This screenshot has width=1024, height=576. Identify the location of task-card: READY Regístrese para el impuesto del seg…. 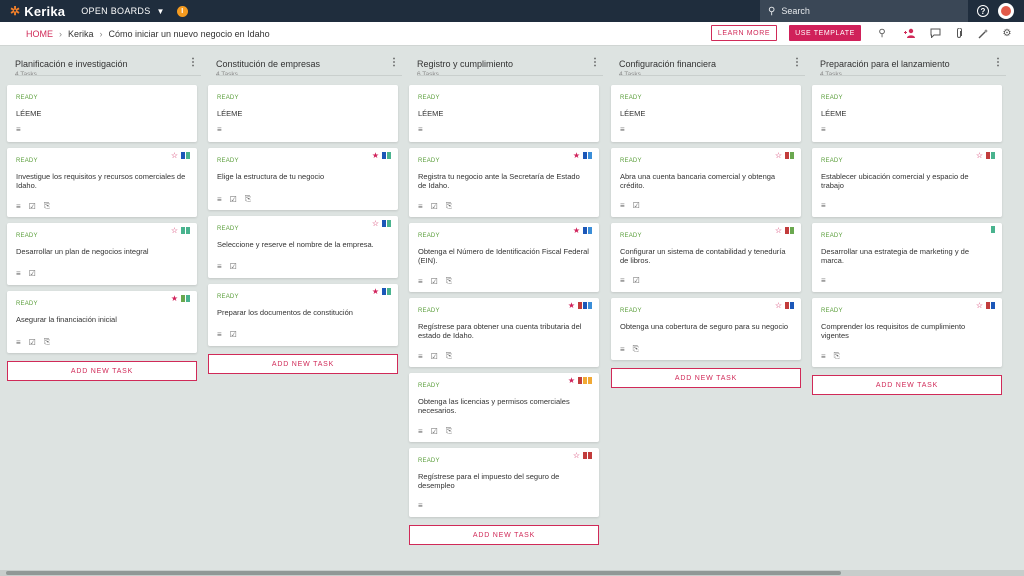
(504, 482).